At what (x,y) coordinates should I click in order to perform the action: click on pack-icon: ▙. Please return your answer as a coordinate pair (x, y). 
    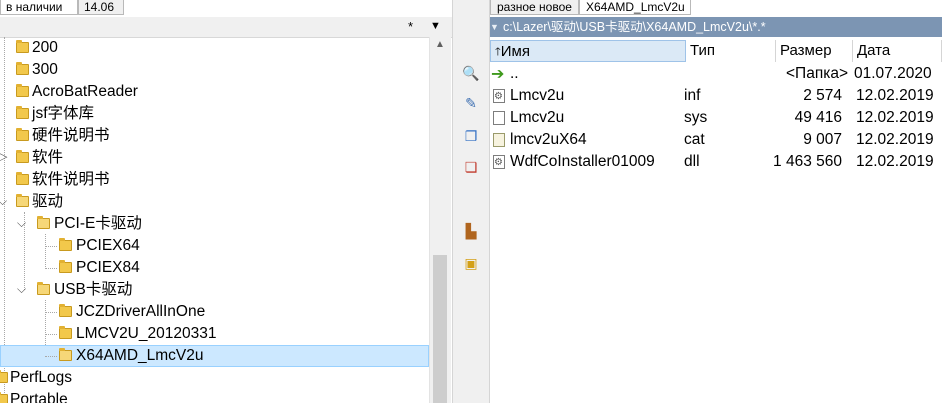
    Looking at the image, I should click on (471, 231).